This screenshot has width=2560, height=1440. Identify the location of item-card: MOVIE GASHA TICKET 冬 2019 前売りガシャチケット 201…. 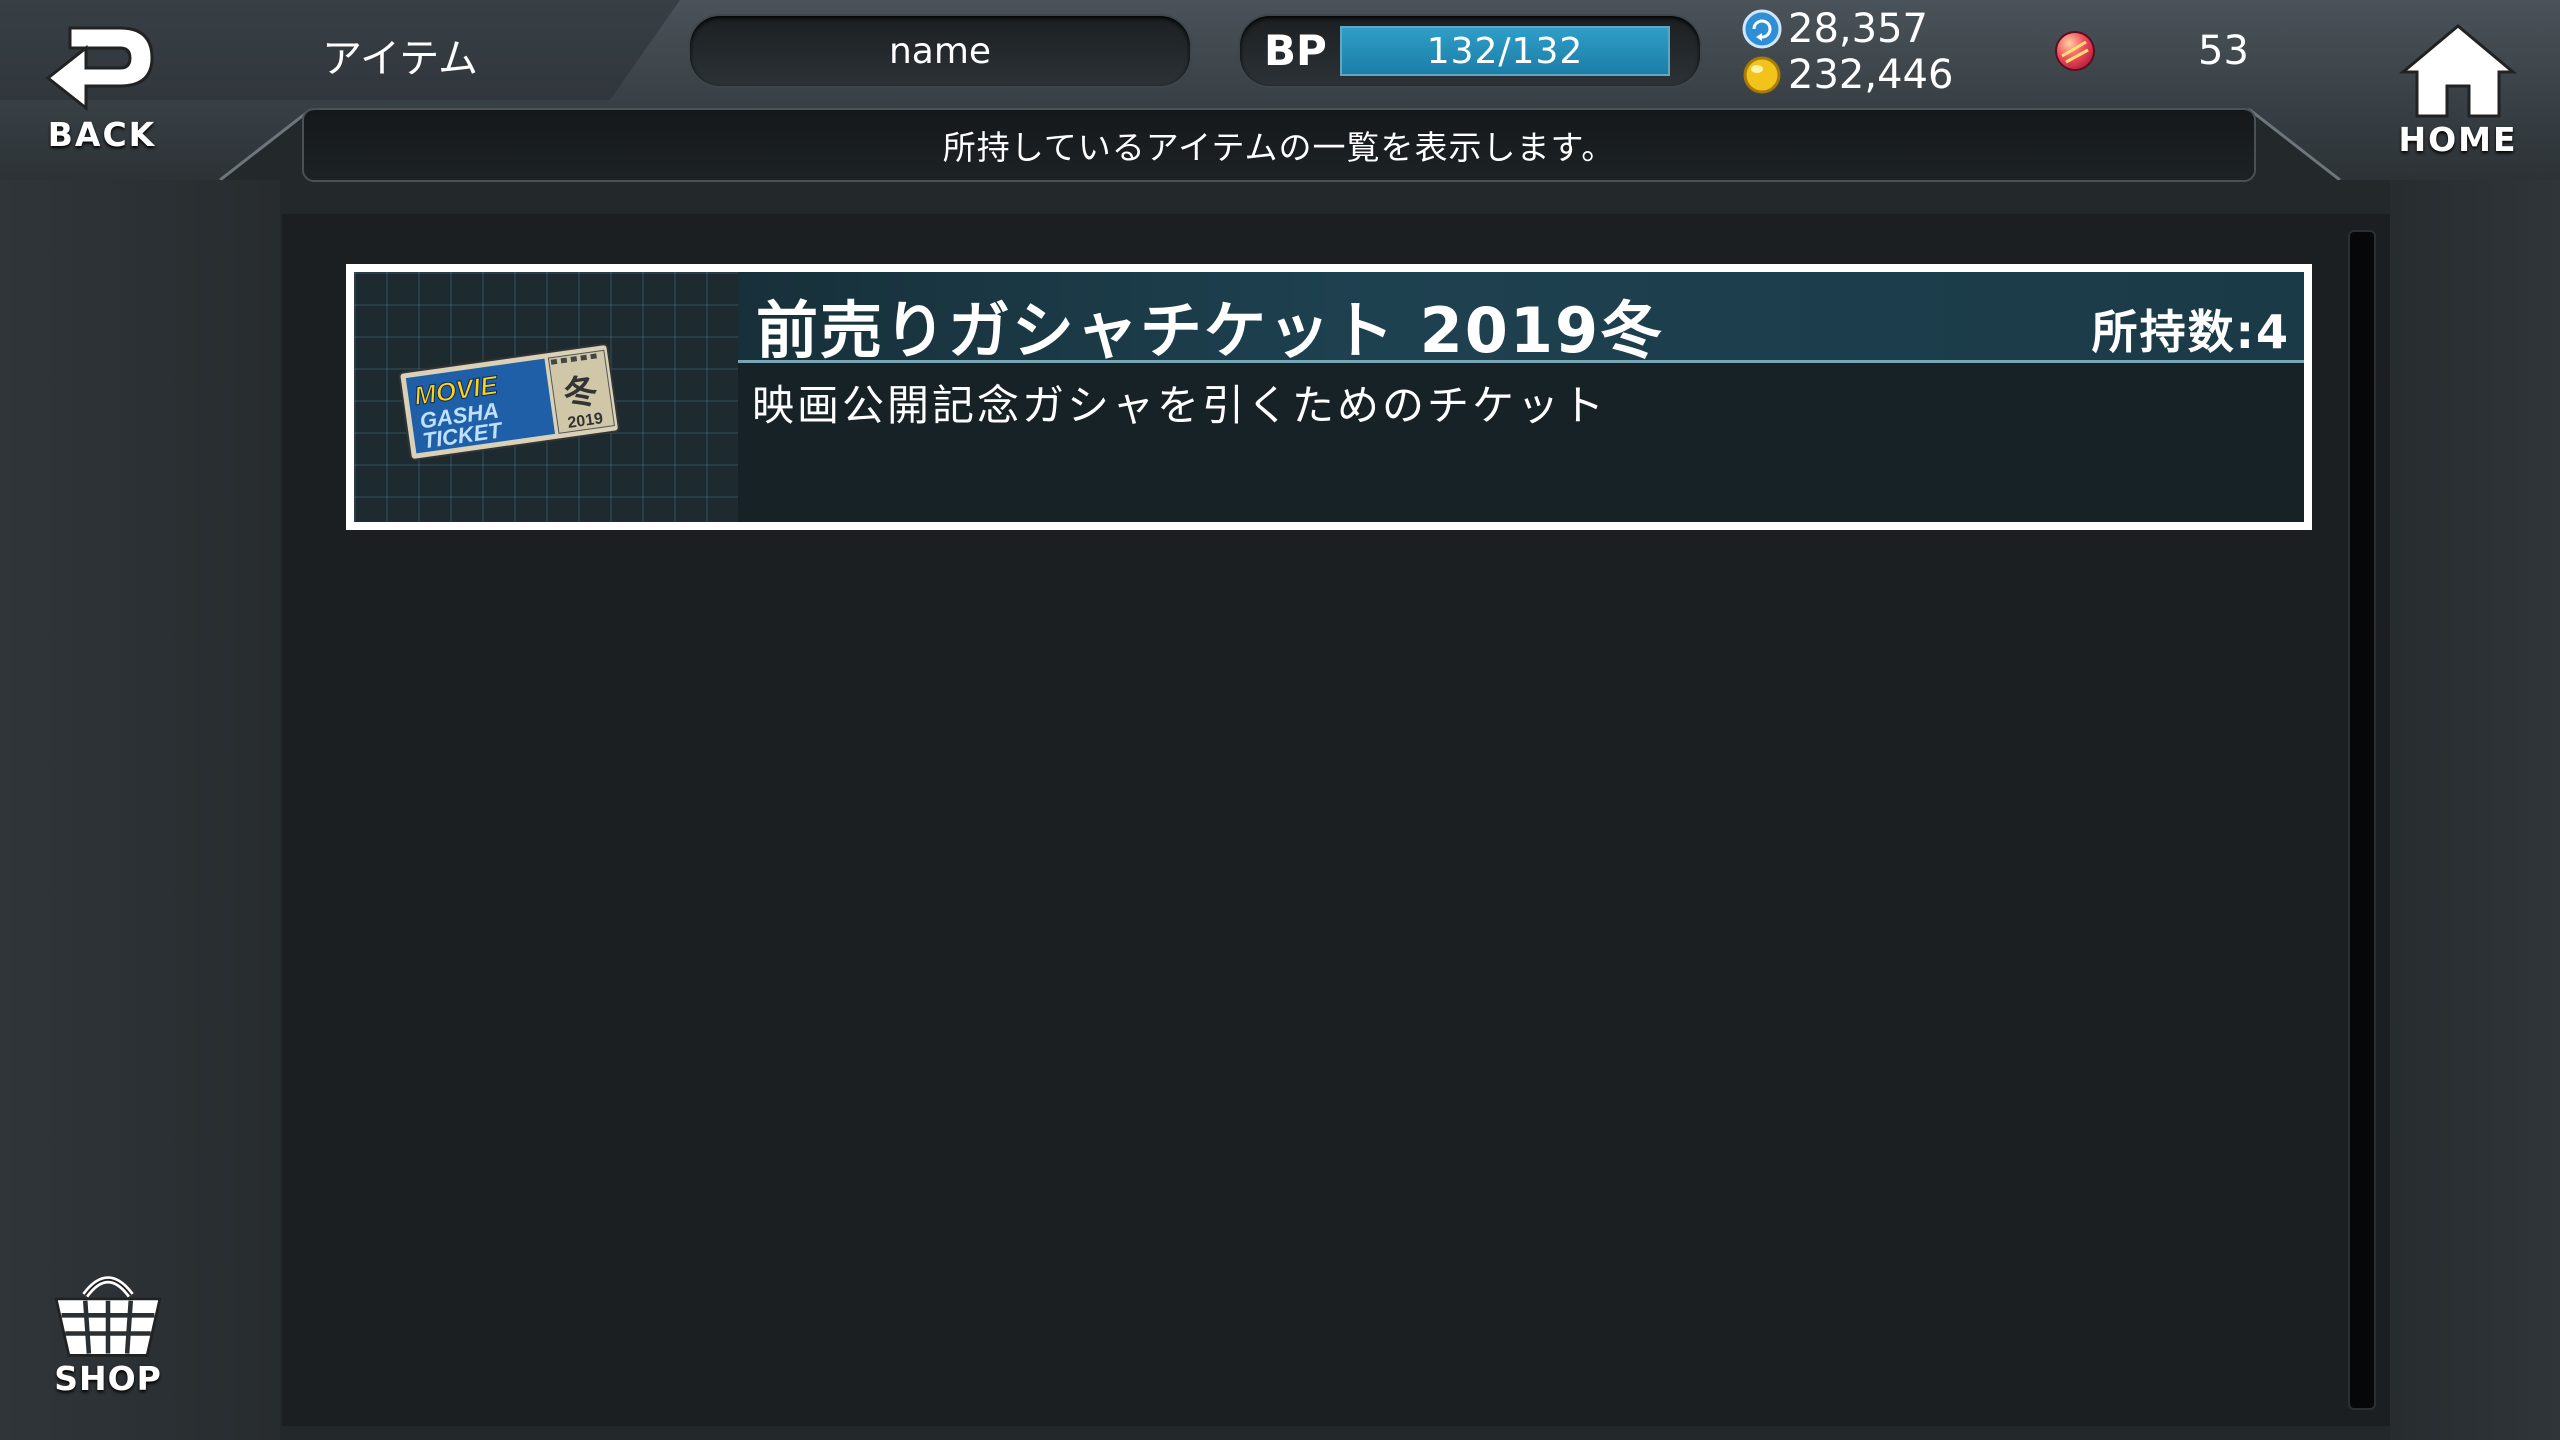
(1329, 397).